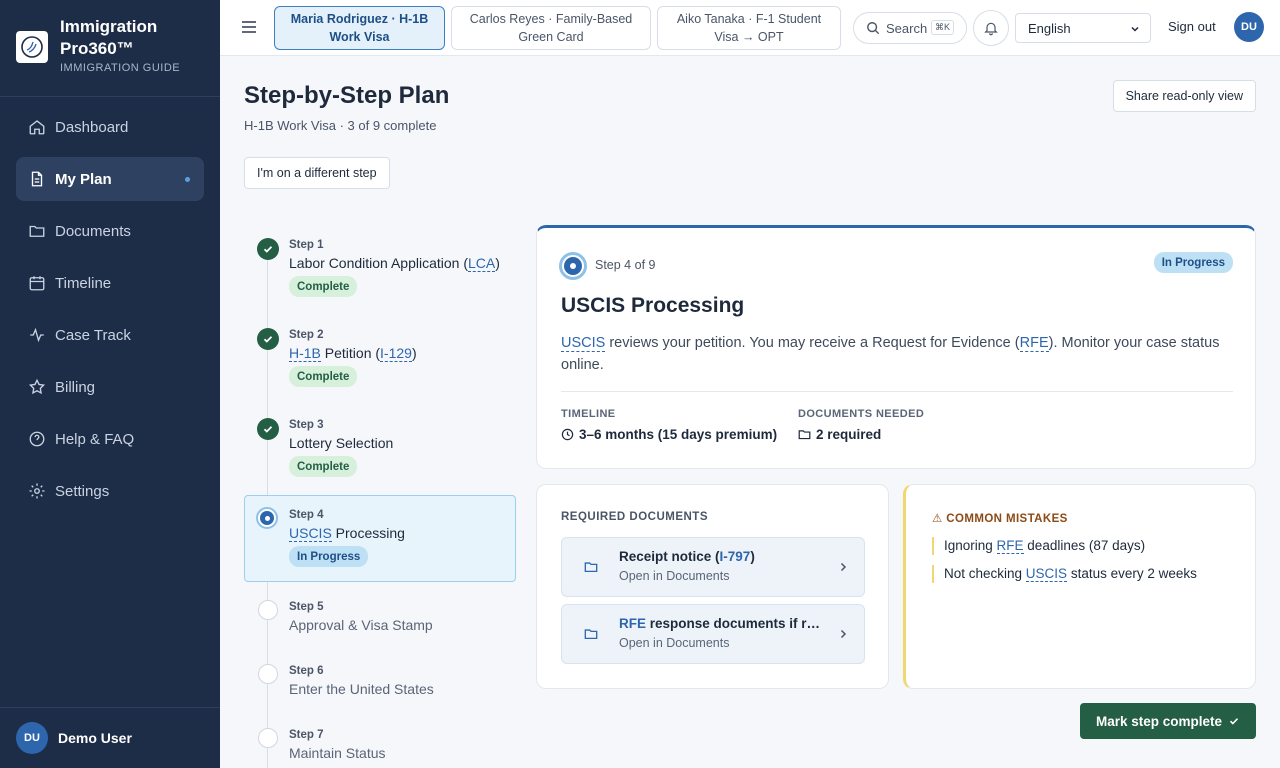  I want to click on document-title: RFE response documents if requested, so click(722, 623).